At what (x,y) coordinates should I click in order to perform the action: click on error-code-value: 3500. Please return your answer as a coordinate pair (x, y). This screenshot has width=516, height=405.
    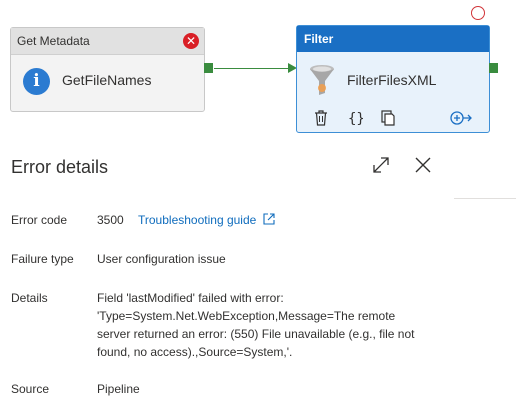
    Looking at the image, I should click on (110, 220).